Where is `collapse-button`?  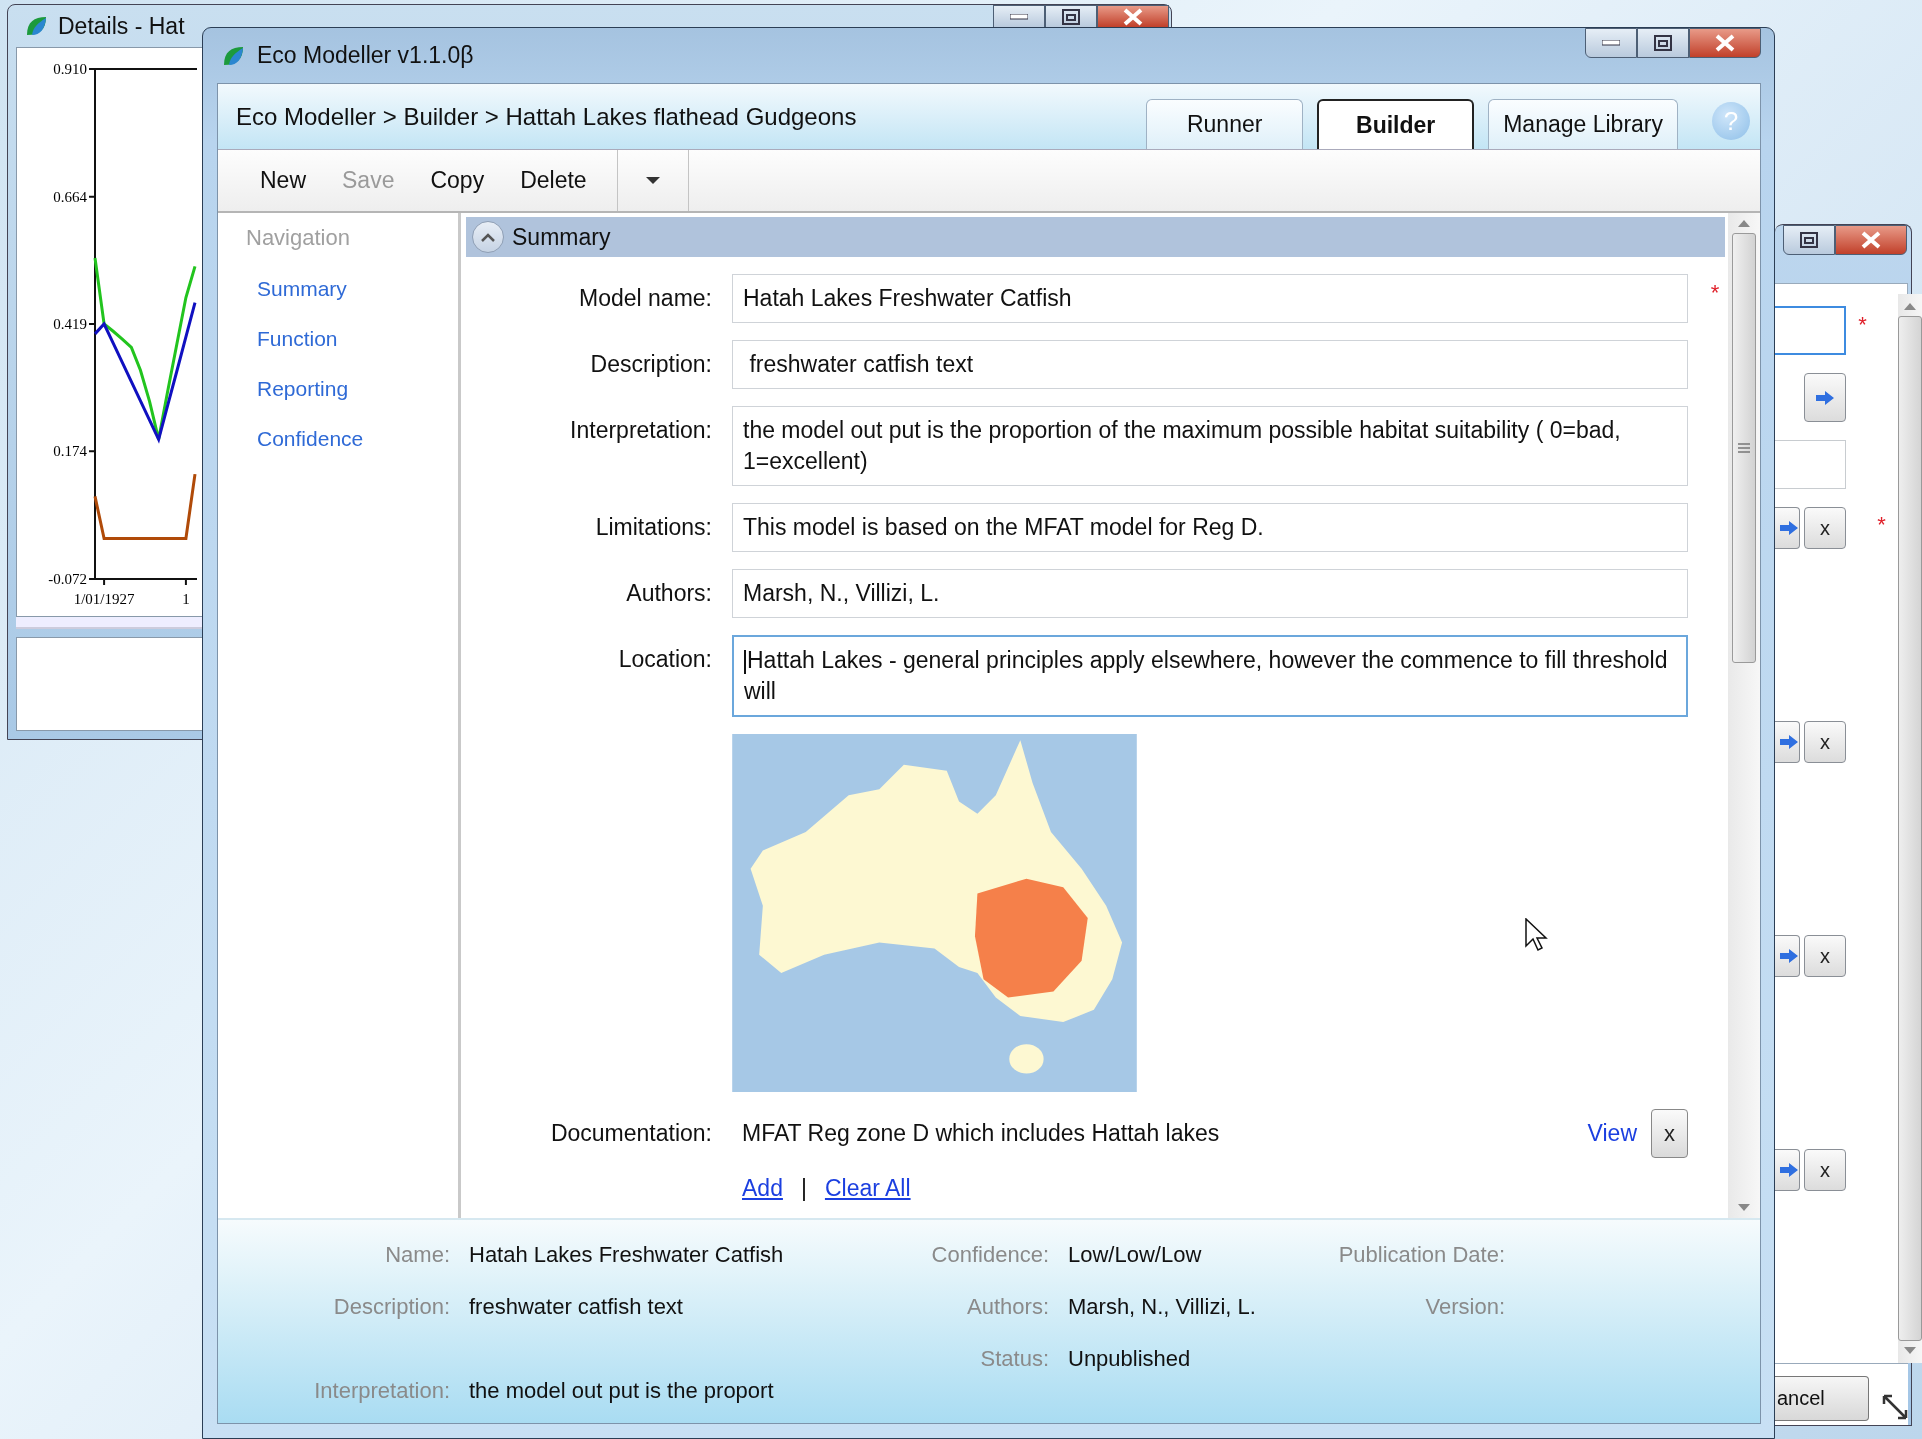
collapse-button is located at coordinates (488, 237).